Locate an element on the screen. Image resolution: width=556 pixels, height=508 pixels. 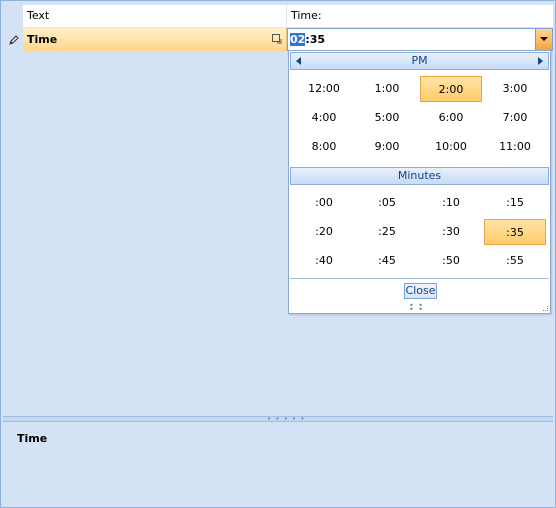
hour-option: 8:00 is located at coordinates (324, 147).